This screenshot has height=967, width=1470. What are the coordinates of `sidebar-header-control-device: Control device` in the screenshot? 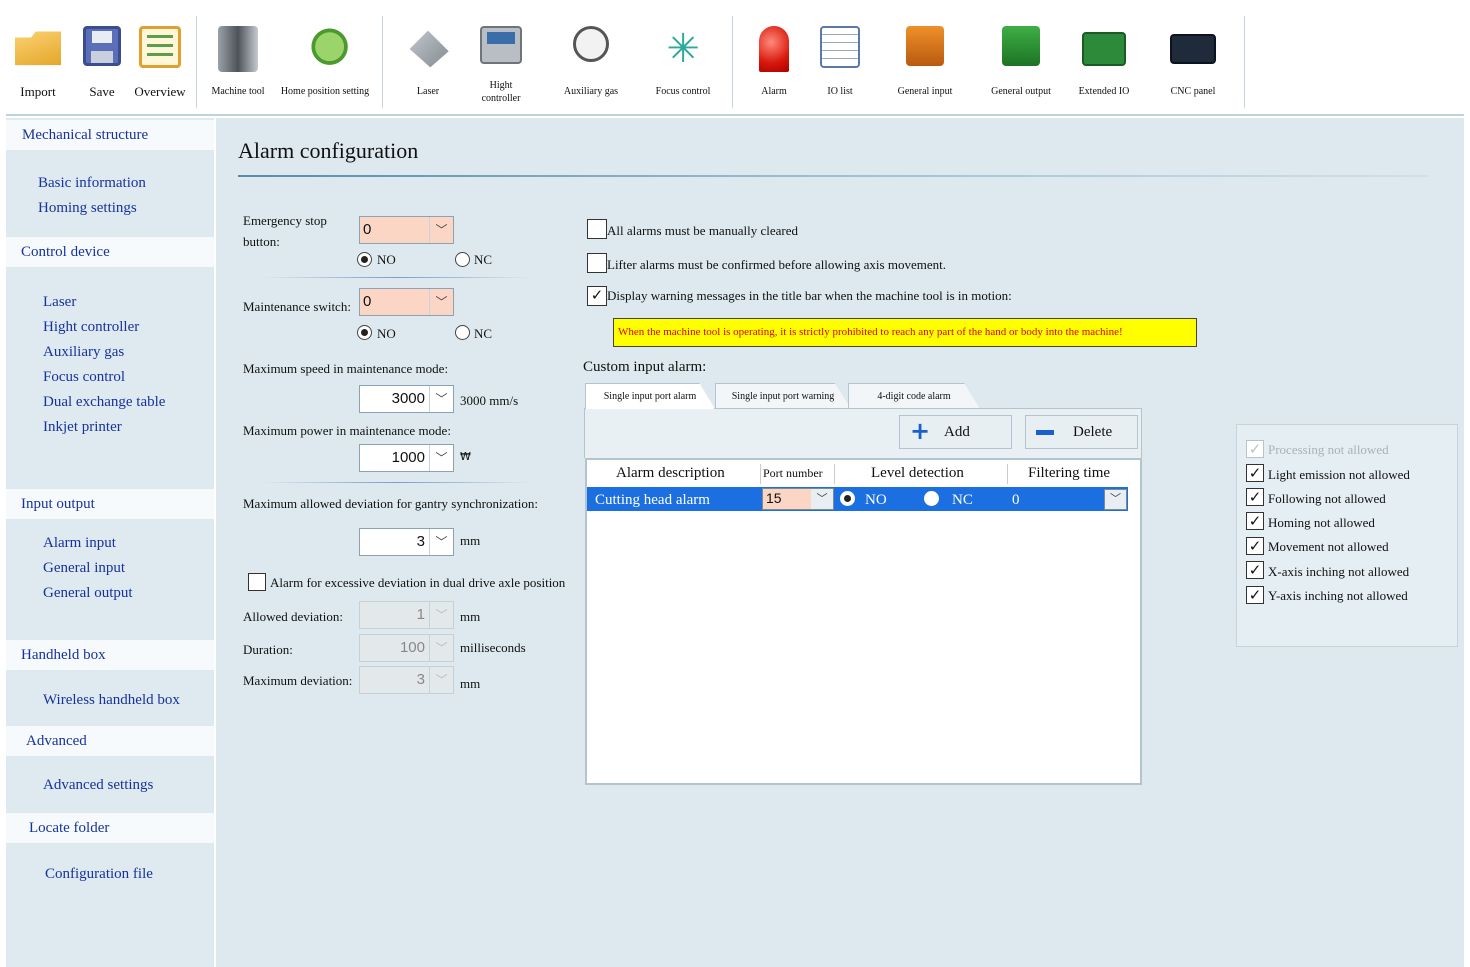 It's located at (110, 252).